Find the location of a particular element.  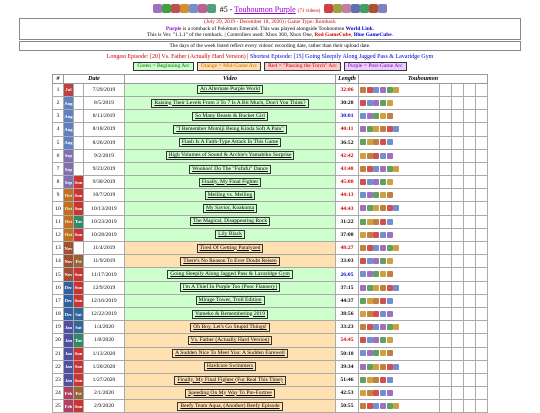

video-link: Meiling vs. Meiling is located at coordinates (230, 195).